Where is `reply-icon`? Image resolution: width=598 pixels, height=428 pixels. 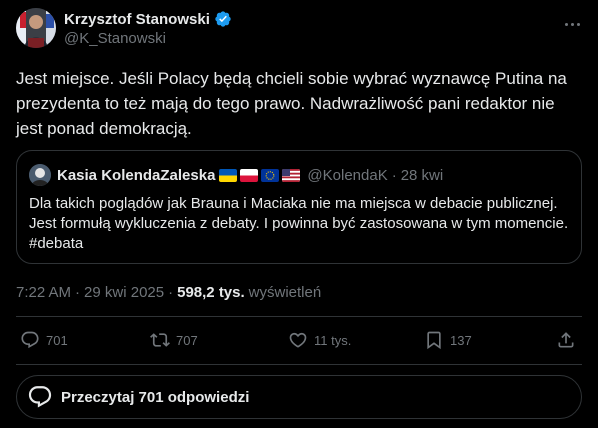 reply-icon is located at coordinates (30, 340).